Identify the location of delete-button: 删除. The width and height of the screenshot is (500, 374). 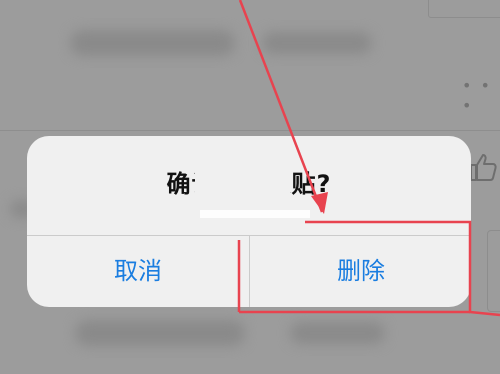
(360, 271).